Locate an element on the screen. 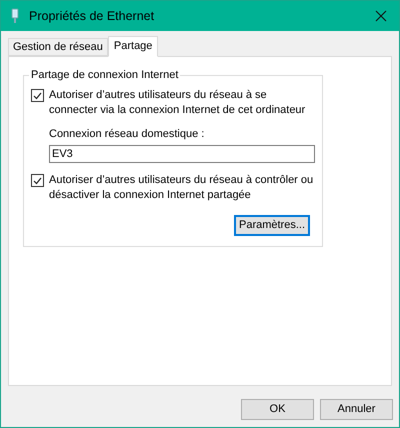  tab: Partage is located at coordinates (133, 46).